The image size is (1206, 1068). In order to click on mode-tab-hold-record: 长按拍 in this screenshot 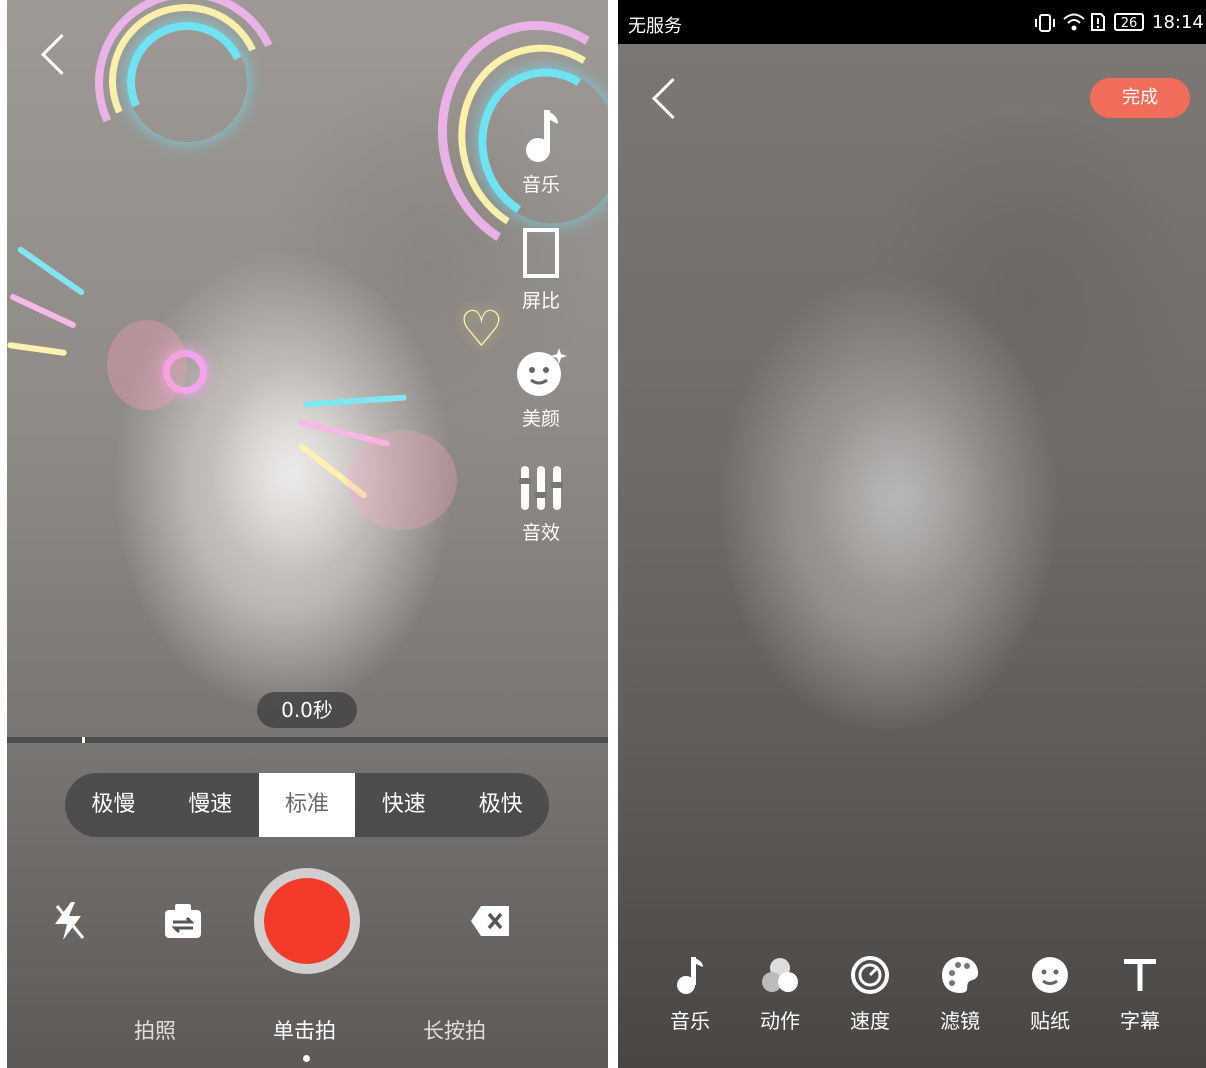, I will do `click(454, 1030)`.